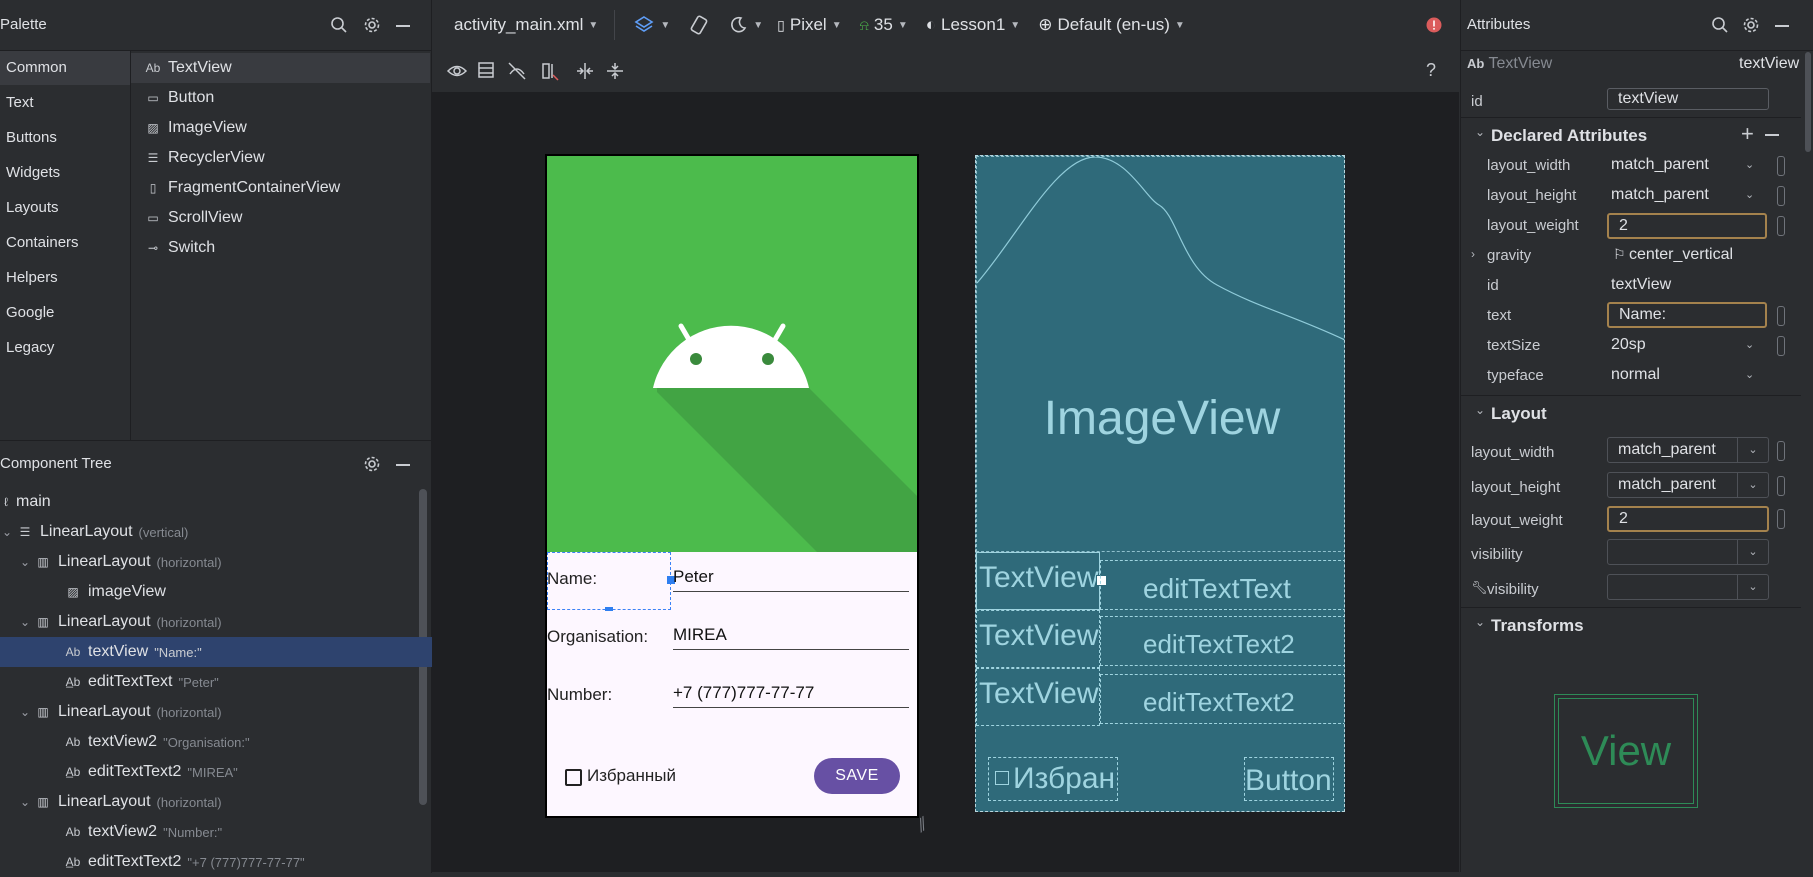 Image resolution: width=1813 pixels, height=877 pixels. What do you see at coordinates (241, 652) in the screenshot?
I see `tree-row-selected: Ab textView "Name:"` at bounding box center [241, 652].